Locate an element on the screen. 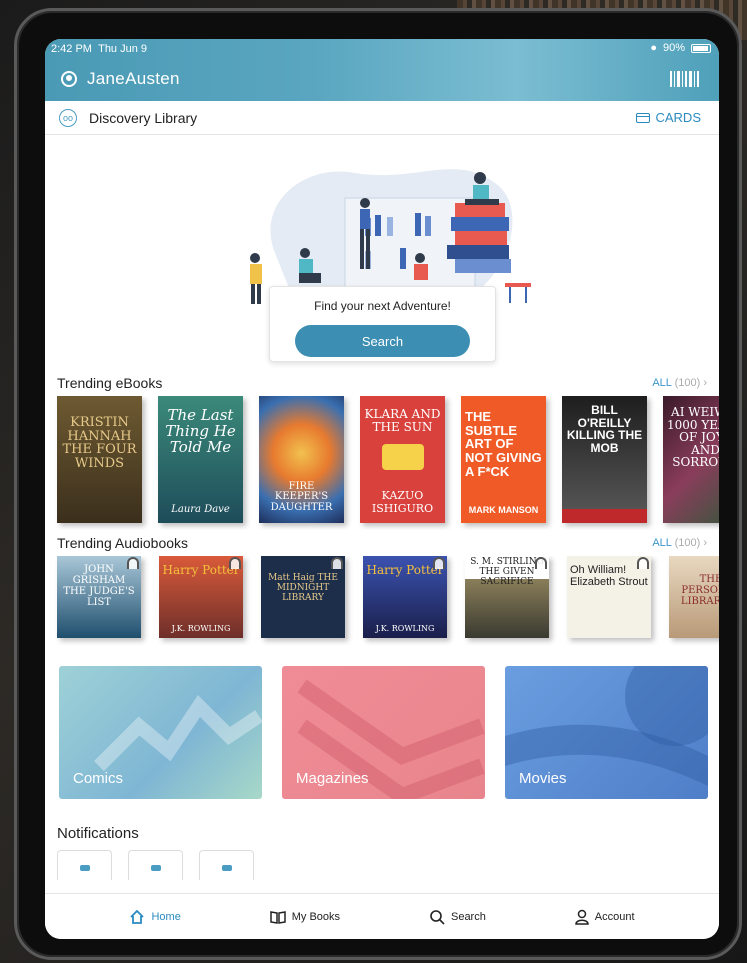 The image size is (747, 963). user-account-button: JaneAusten is located at coordinates (120, 79).